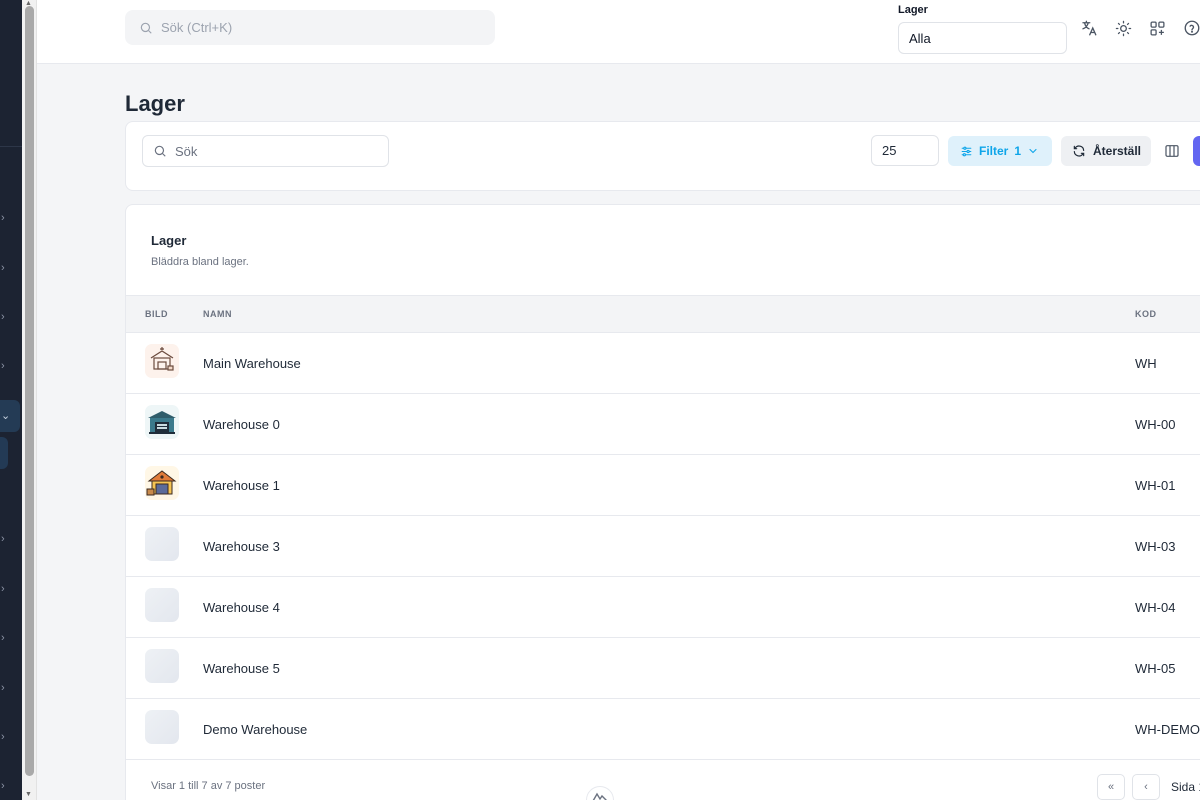 The height and width of the screenshot is (800, 1200). What do you see at coordinates (1185, 787) in the screenshot?
I see `page-indicator: Sida 1` at bounding box center [1185, 787].